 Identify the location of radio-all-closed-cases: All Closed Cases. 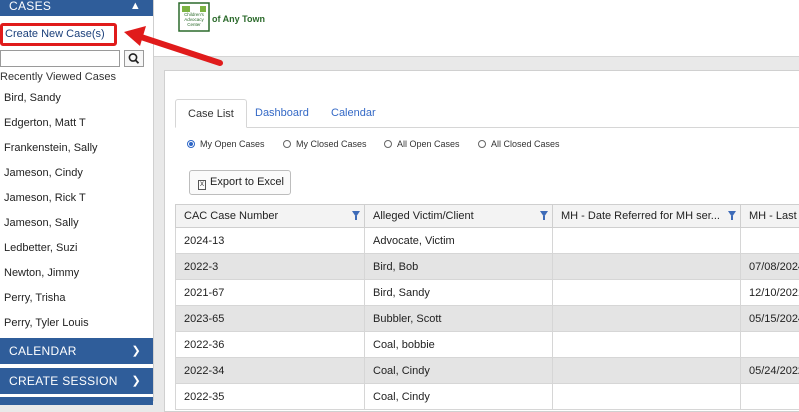
(519, 144).